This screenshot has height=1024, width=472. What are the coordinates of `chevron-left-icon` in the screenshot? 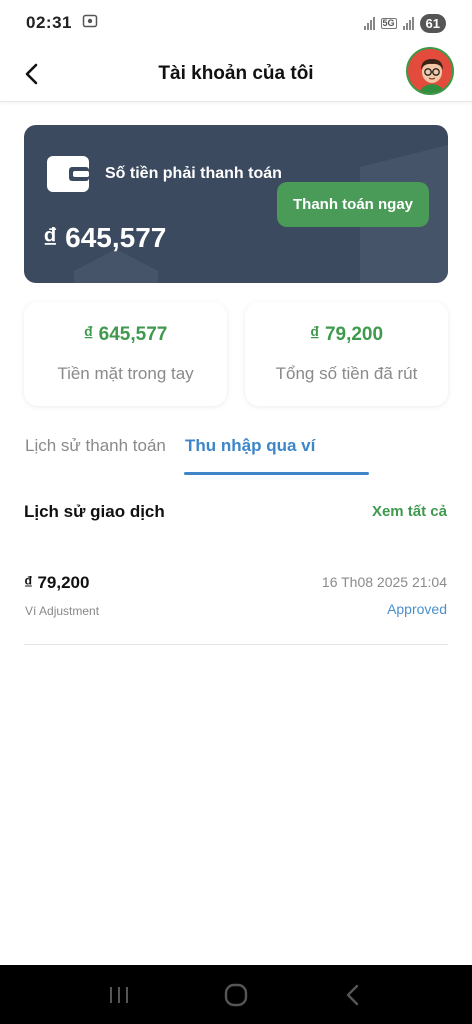 It's located at (31, 74).